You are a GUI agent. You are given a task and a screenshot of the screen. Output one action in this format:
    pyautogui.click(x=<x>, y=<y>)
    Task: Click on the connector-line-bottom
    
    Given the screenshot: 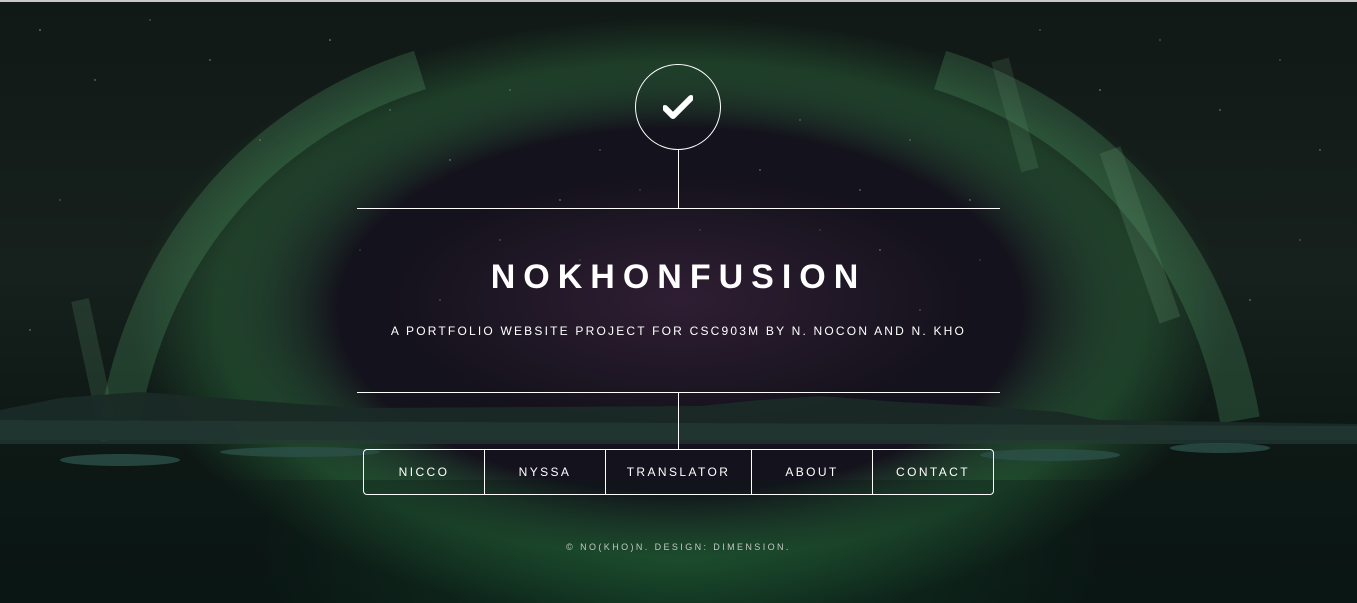 What is the action you would take?
    pyautogui.click(x=678, y=420)
    